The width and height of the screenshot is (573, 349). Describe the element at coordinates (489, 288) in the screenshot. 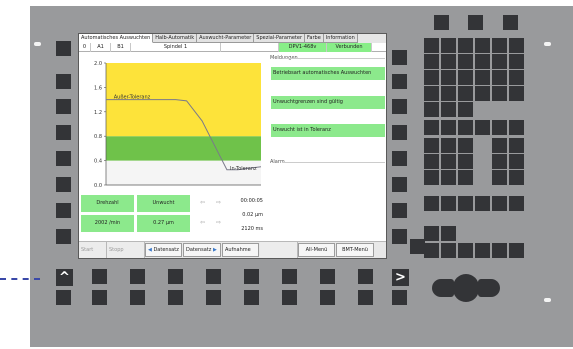

I see `rotary-knob-right` at that location.